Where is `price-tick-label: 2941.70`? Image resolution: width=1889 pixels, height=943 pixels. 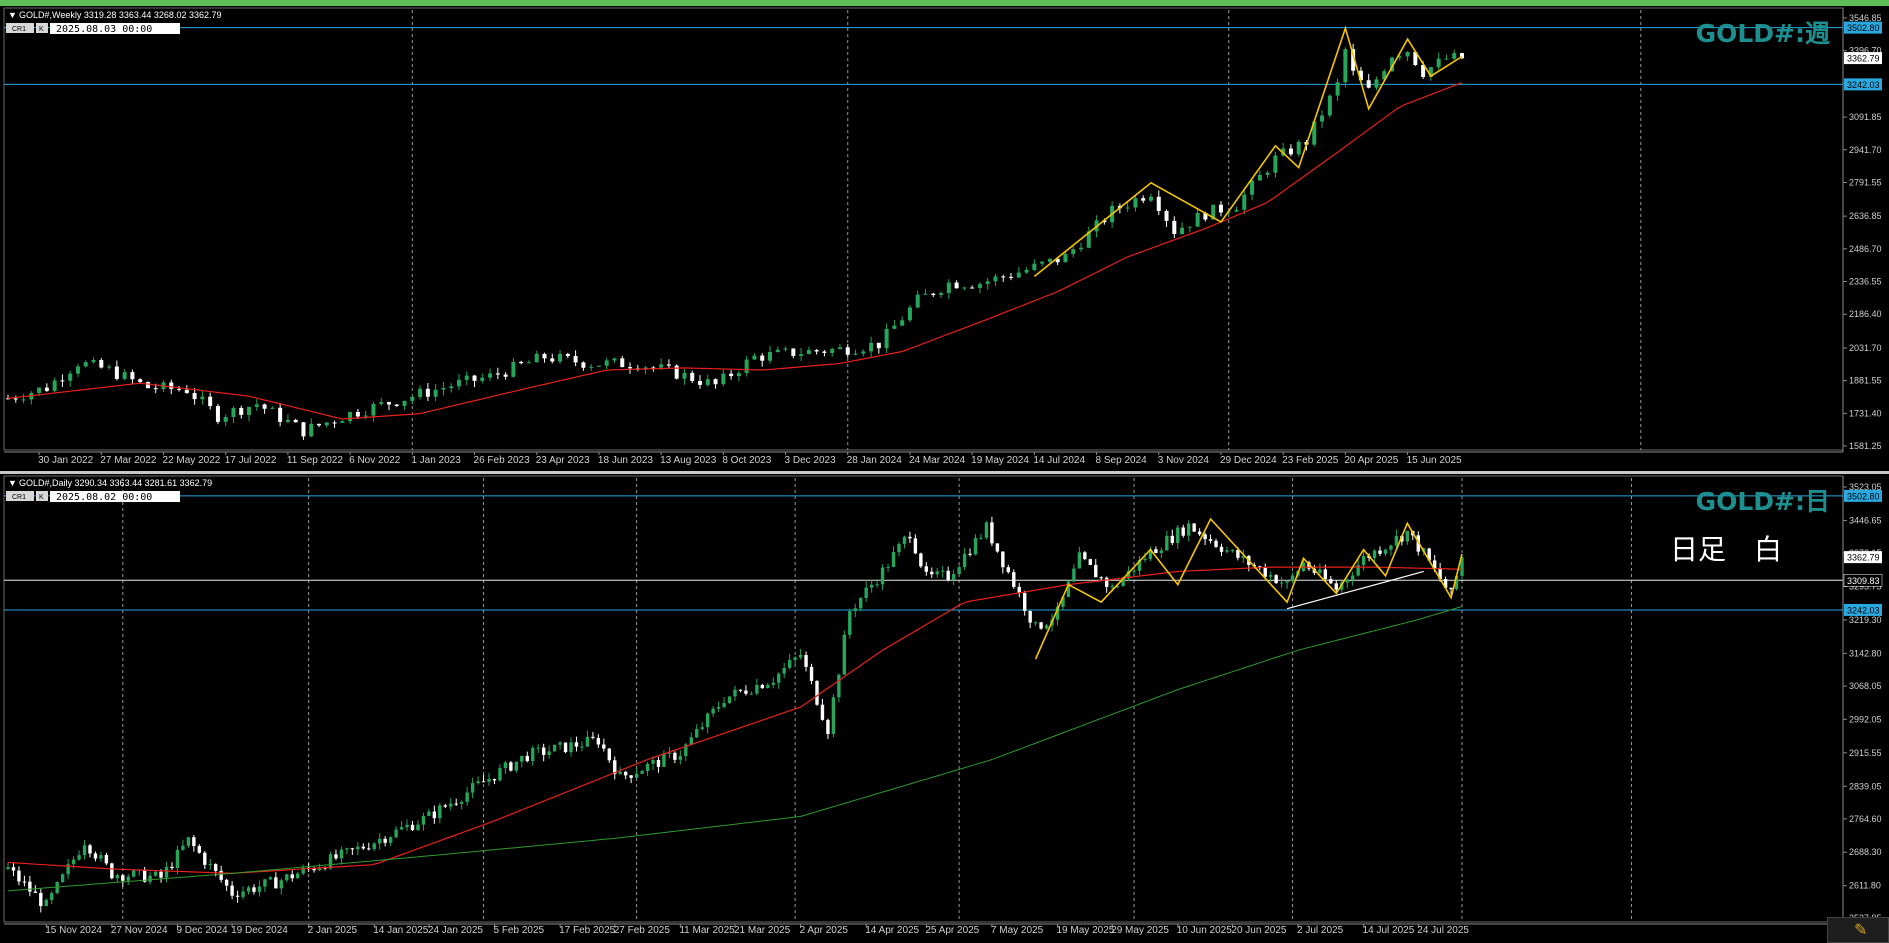
price-tick-label: 2941.70 is located at coordinates (1865, 150).